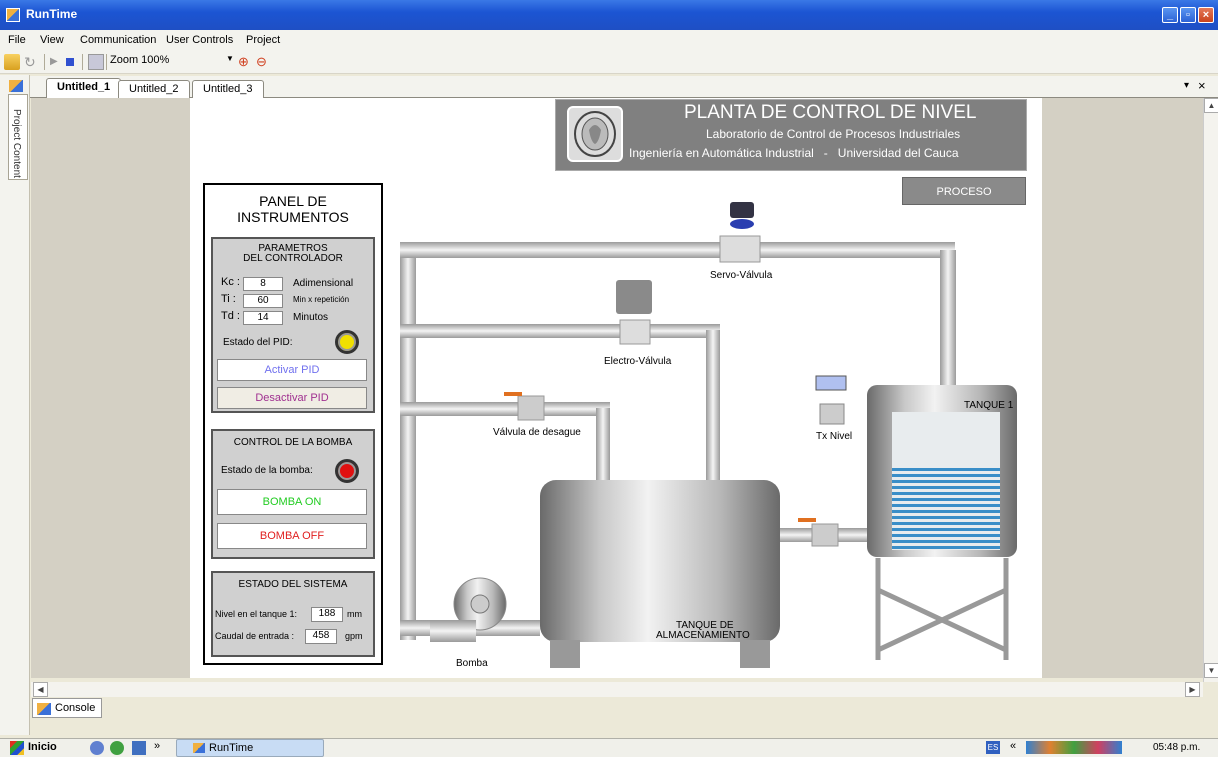 This screenshot has height=757, width=1218. What do you see at coordinates (139, 60) in the screenshot?
I see `zoom-select: Zoom 100%` at bounding box center [139, 60].